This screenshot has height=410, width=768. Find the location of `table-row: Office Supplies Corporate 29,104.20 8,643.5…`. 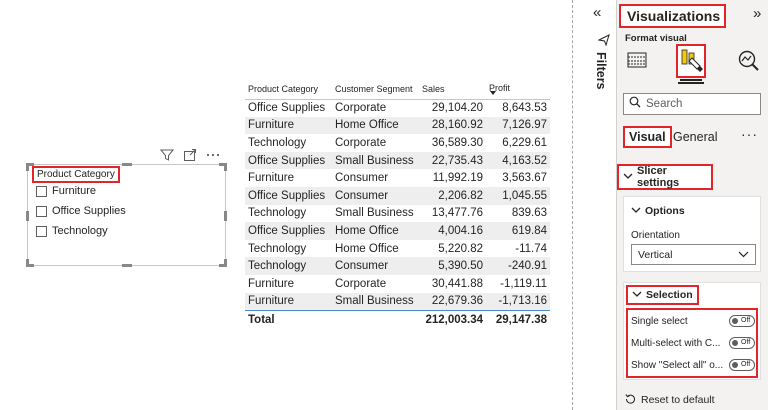

table-row: Office Supplies Corporate 29,104.20 8,643.5… is located at coordinates (397, 108).